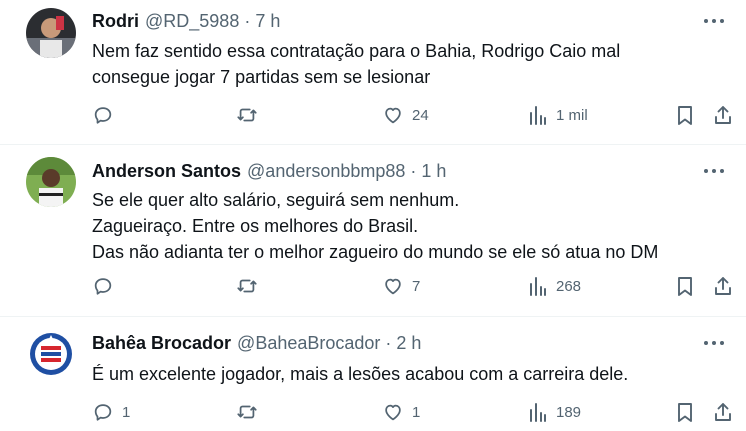 The height and width of the screenshot is (431, 746). What do you see at coordinates (161, 343) in the screenshot?
I see `author-name: Bahêa Brocador` at bounding box center [161, 343].